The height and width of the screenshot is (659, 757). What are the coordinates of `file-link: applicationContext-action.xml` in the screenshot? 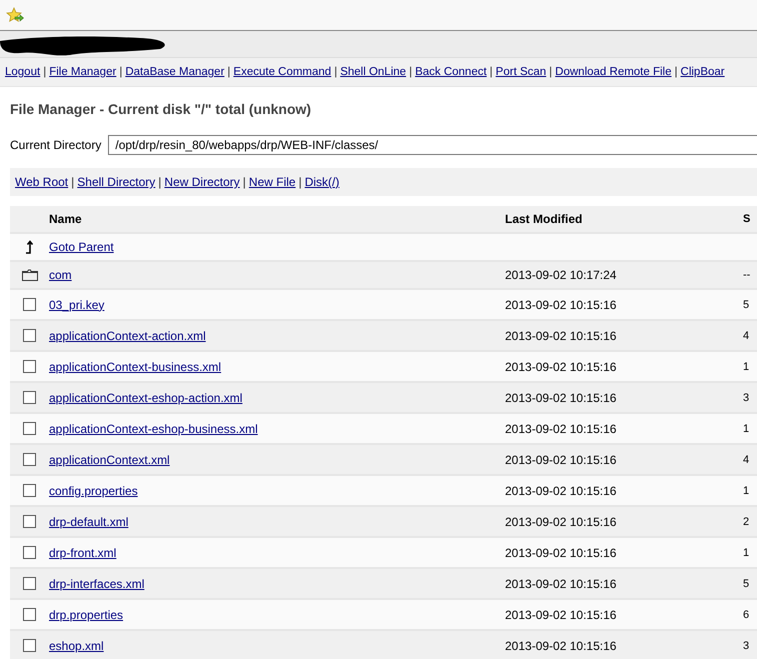 It's located at (127, 335).